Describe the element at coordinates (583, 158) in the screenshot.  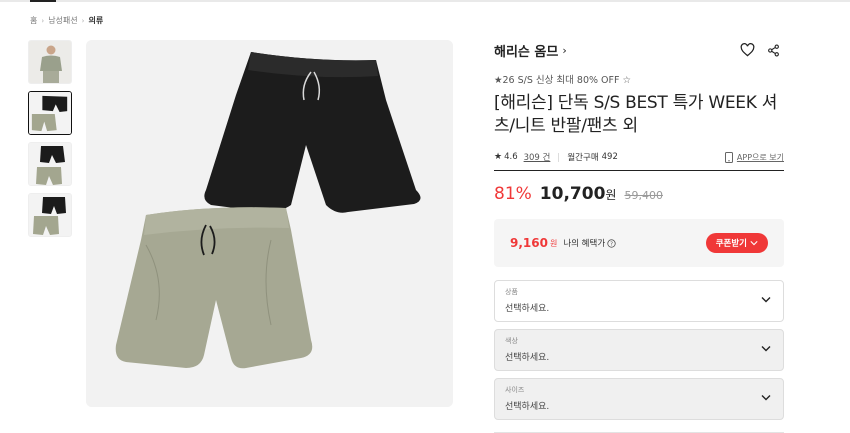
I see `monthly-purchase-label: 월간구매` at that location.